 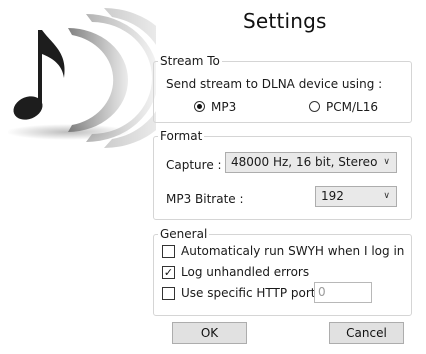 I want to click on log-errors-option: ✓ Log unhandled errors, so click(x=242, y=272).